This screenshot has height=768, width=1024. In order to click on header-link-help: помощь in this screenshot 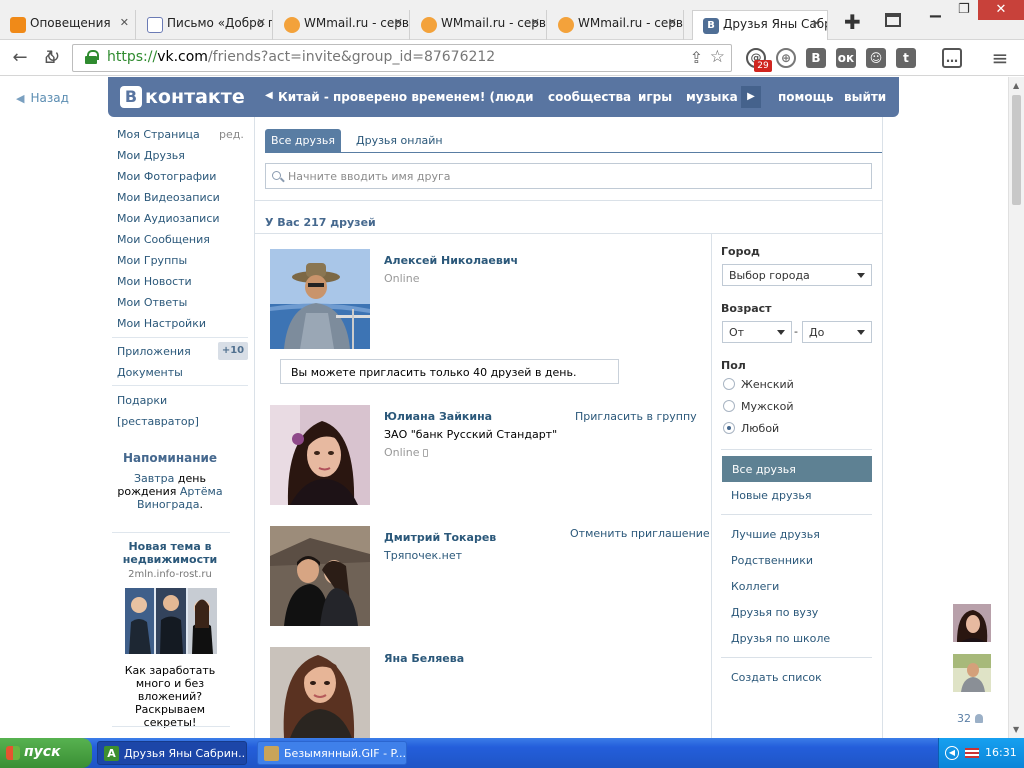, I will do `click(805, 97)`.